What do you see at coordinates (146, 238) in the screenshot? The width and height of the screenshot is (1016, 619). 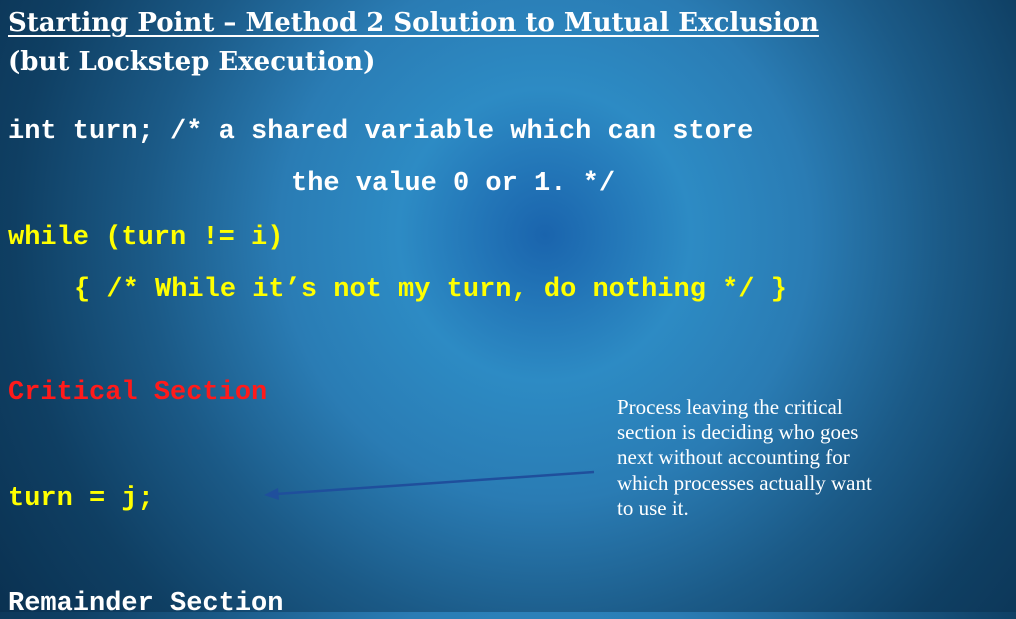 I see `code-while-line: while (turn != i)` at bounding box center [146, 238].